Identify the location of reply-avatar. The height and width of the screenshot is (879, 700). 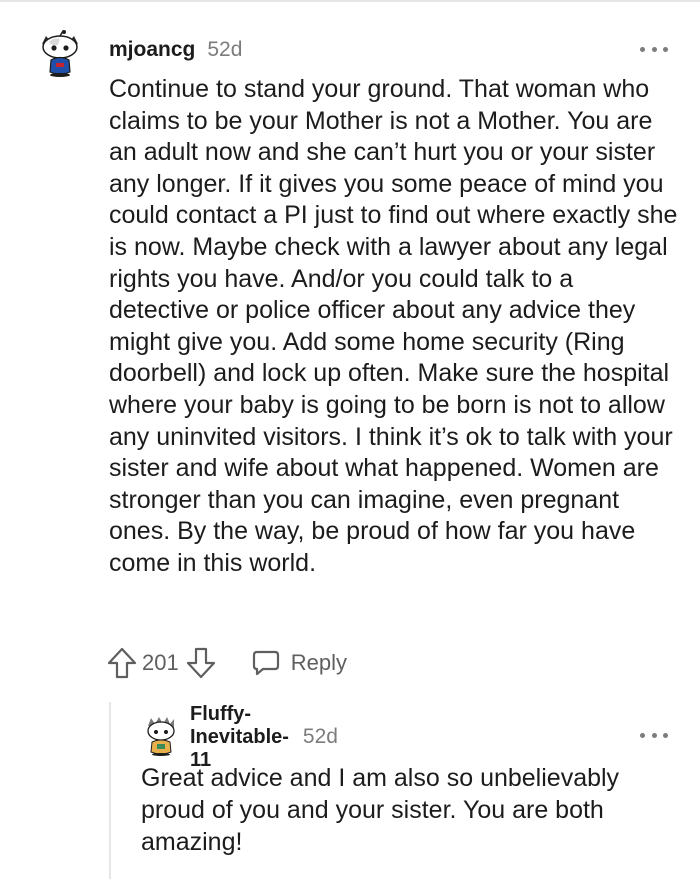
(161, 736).